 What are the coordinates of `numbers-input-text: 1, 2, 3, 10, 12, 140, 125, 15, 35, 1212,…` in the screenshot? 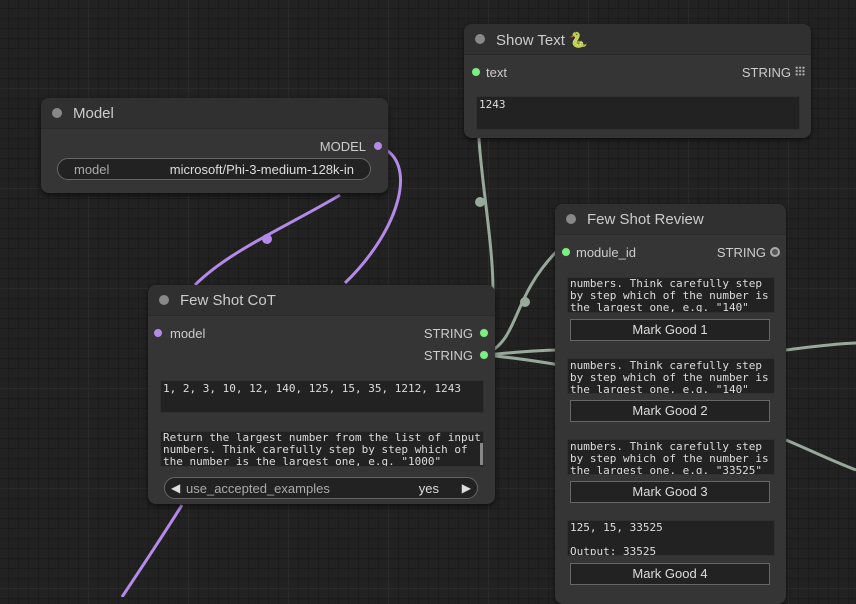 It's located at (322, 396).